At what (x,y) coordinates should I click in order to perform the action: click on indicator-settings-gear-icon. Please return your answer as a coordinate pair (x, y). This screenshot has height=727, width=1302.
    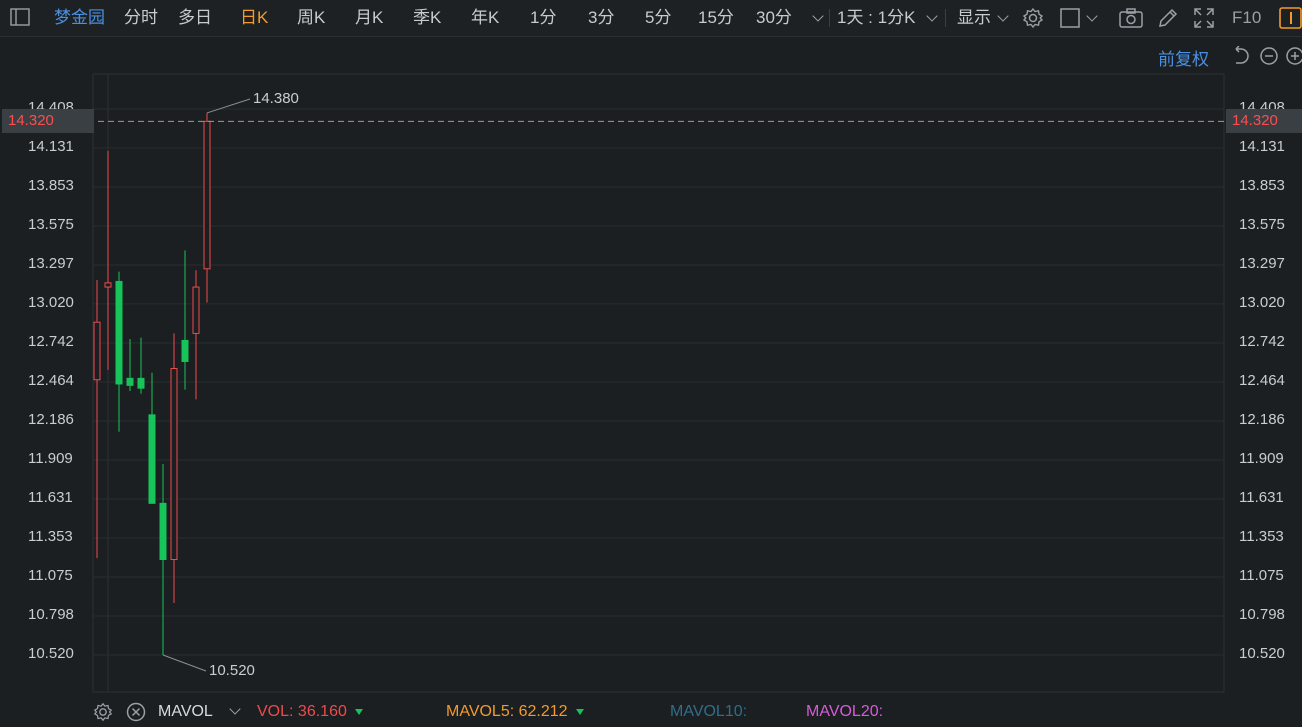
    Looking at the image, I should click on (103, 714).